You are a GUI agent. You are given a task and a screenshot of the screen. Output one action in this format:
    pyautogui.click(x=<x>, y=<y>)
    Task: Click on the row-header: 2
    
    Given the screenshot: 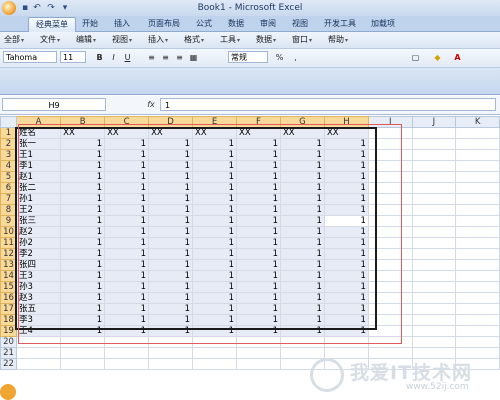 What is the action you would take?
    pyautogui.click(x=8, y=144)
    